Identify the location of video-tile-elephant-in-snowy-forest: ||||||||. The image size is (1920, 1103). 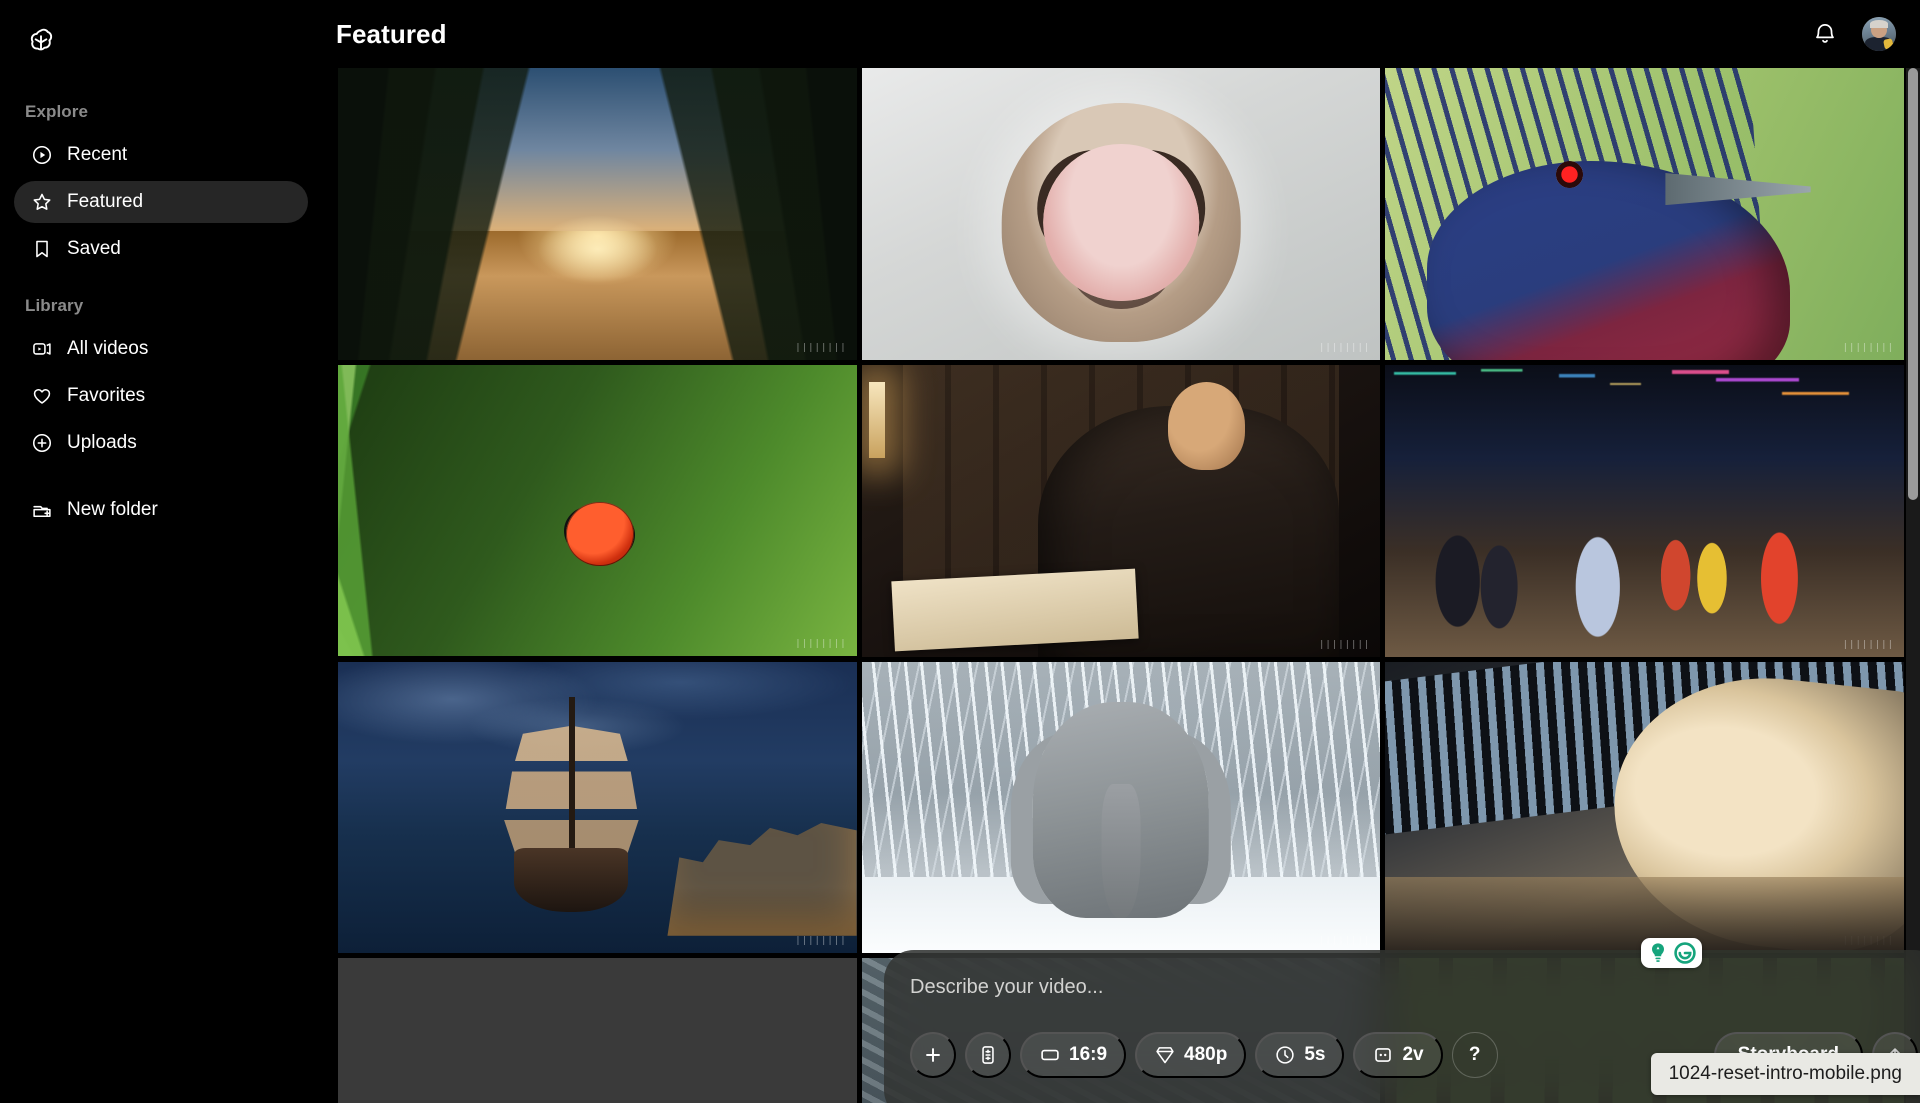
(1121, 807).